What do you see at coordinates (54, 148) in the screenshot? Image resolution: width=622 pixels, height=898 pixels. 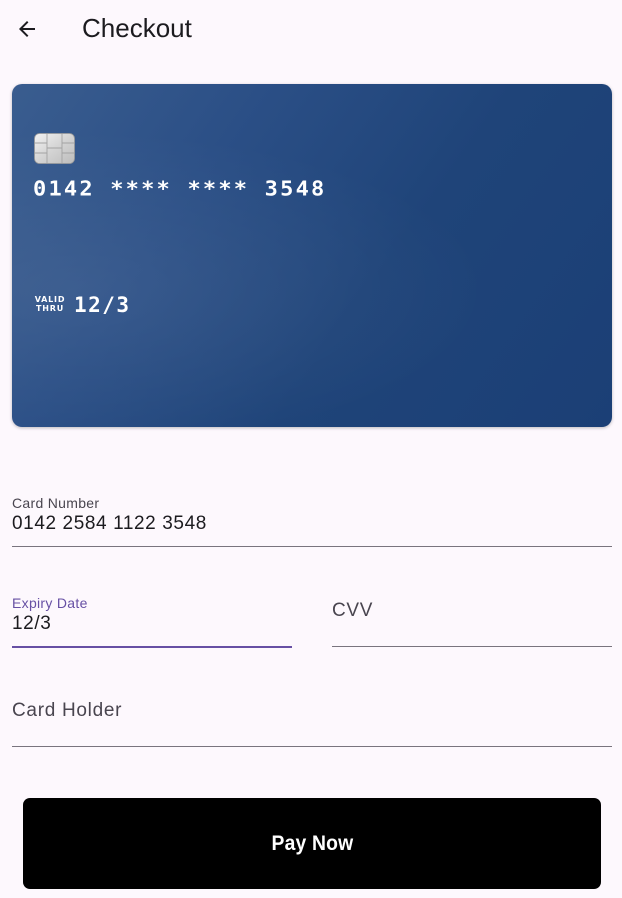 I see `emv-chip-icon` at bounding box center [54, 148].